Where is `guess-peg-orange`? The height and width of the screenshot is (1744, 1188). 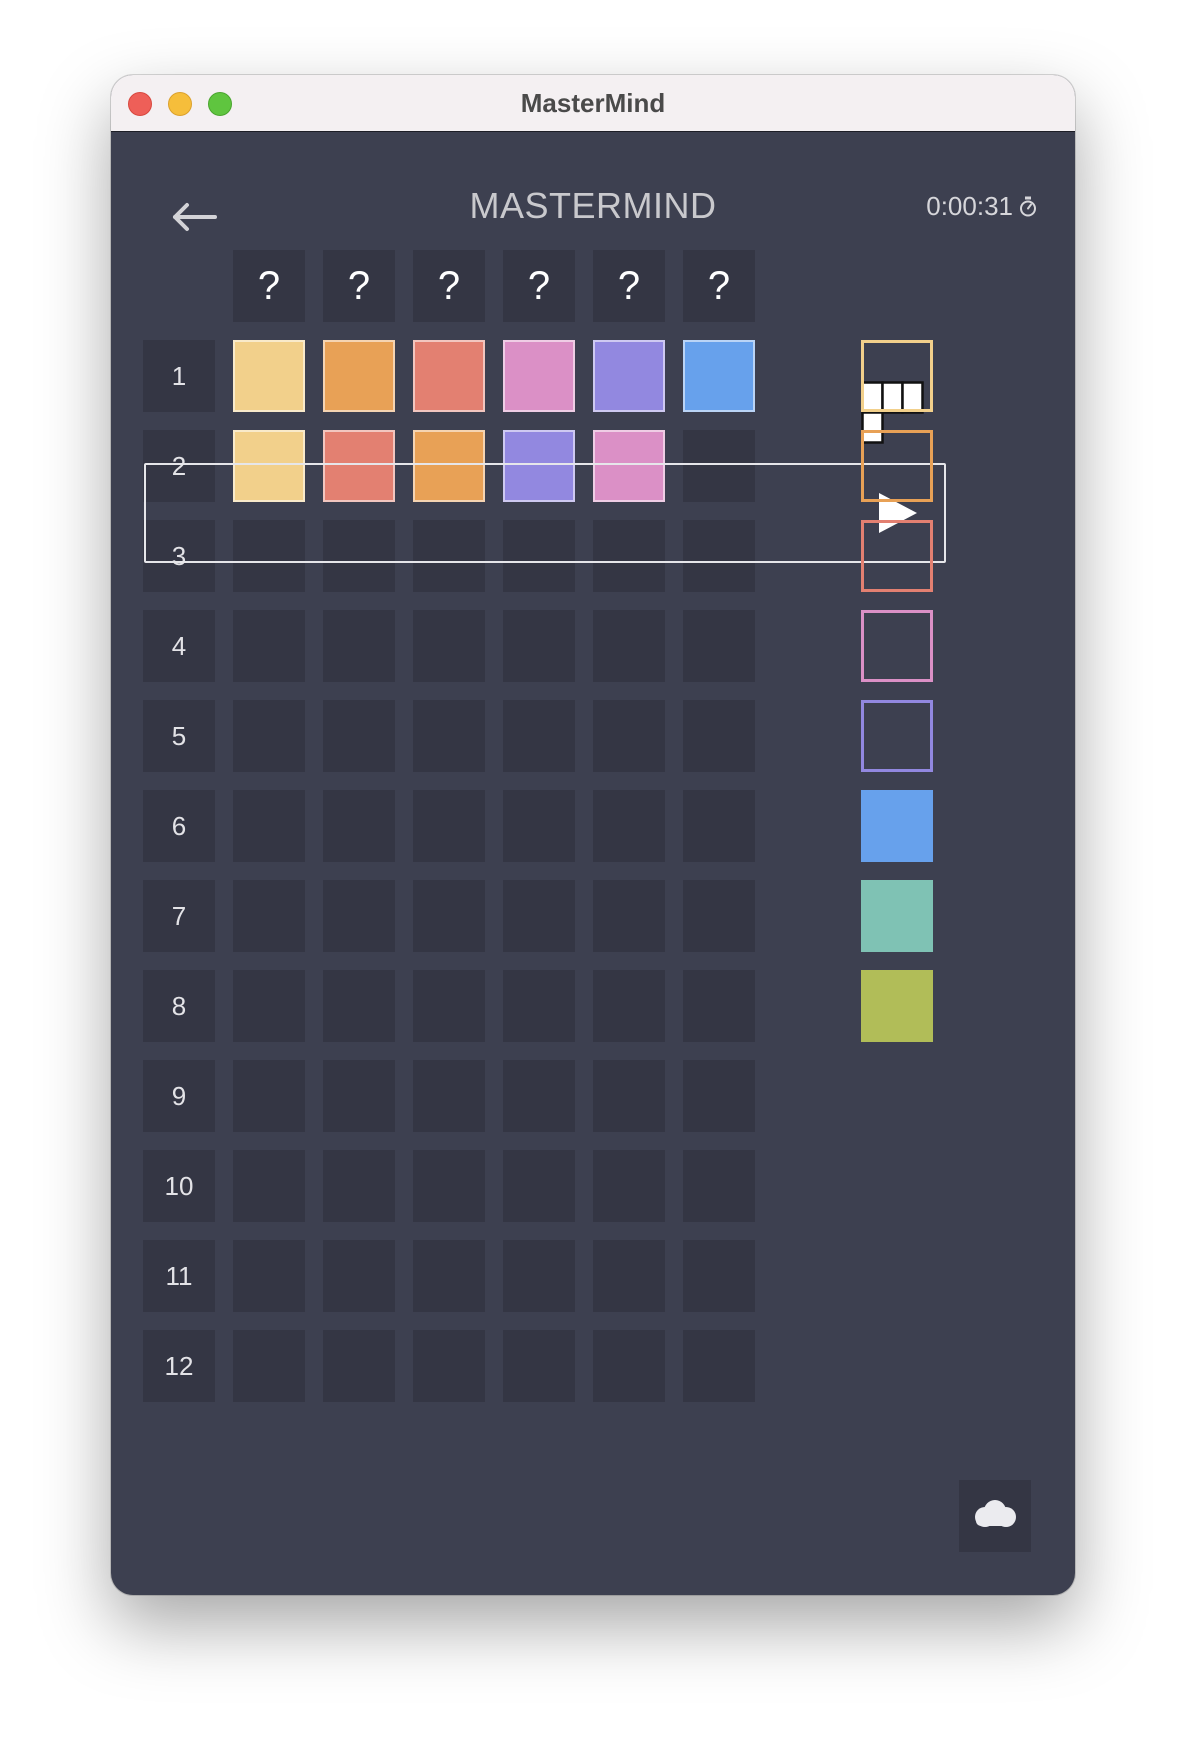 guess-peg-orange is located at coordinates (359, 376).